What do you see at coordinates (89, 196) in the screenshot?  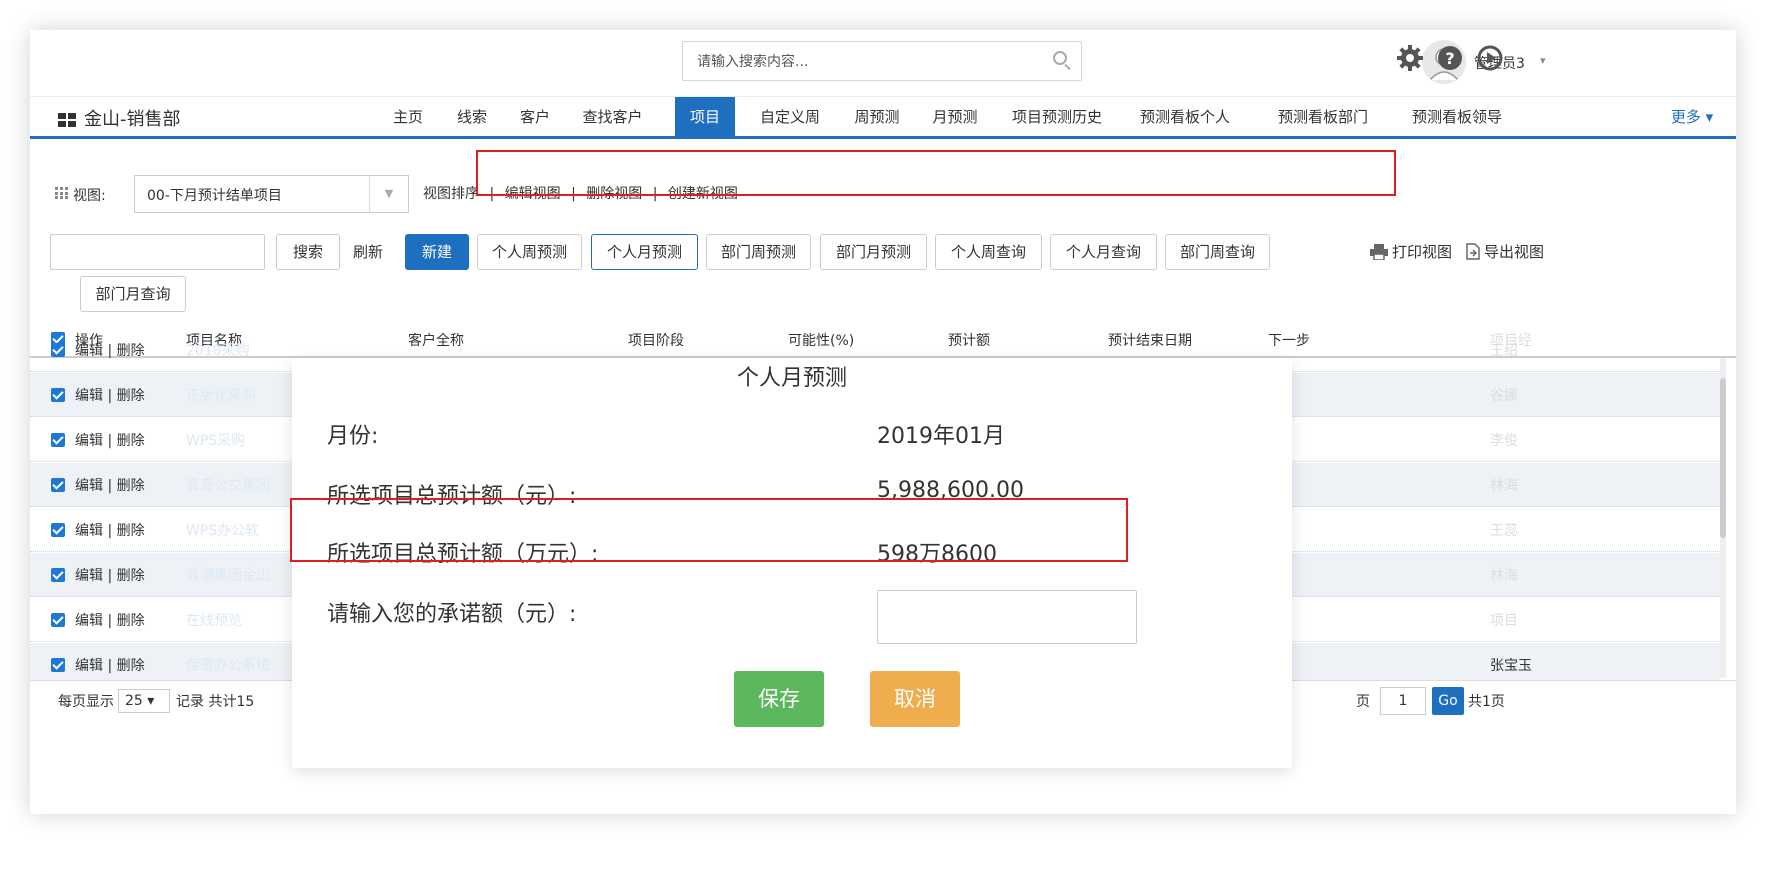 I see `view-label: 视图:` at bounding box center [89, 196].